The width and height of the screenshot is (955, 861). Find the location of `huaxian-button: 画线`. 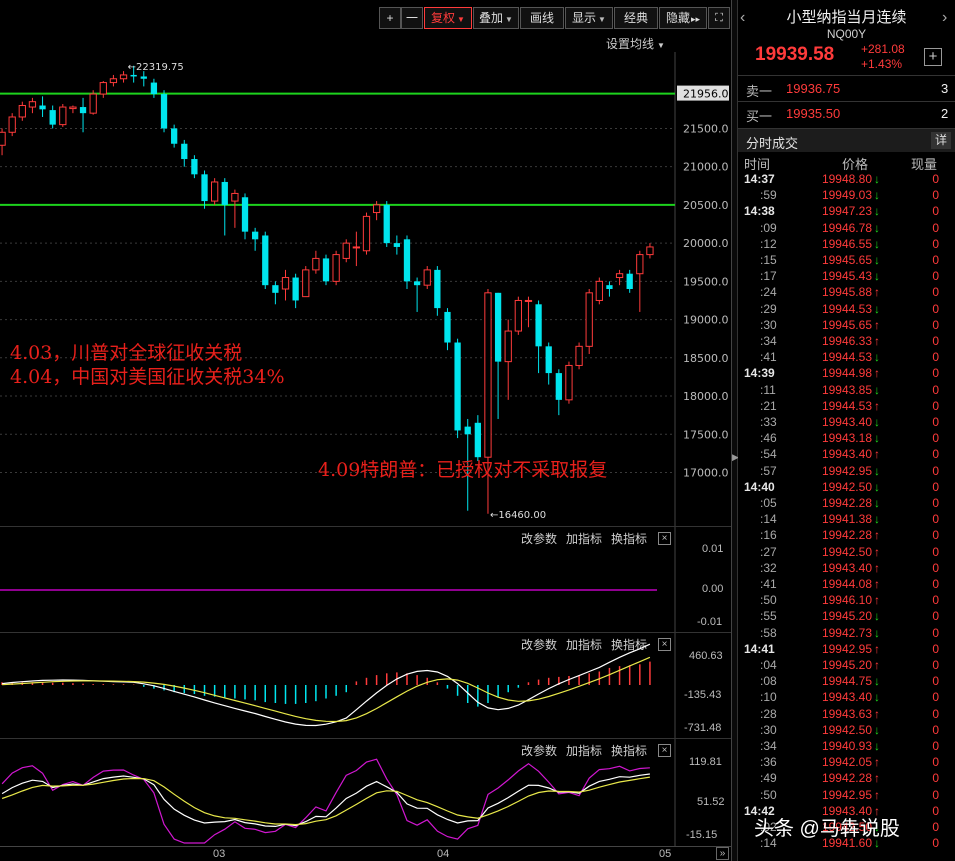

huaxian-button: 画线 is located at coordinates (542, 18).